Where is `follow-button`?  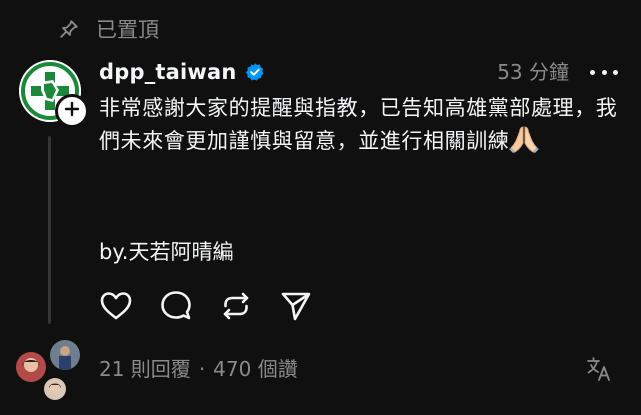 follow-button is located at coordinates (72, 111).